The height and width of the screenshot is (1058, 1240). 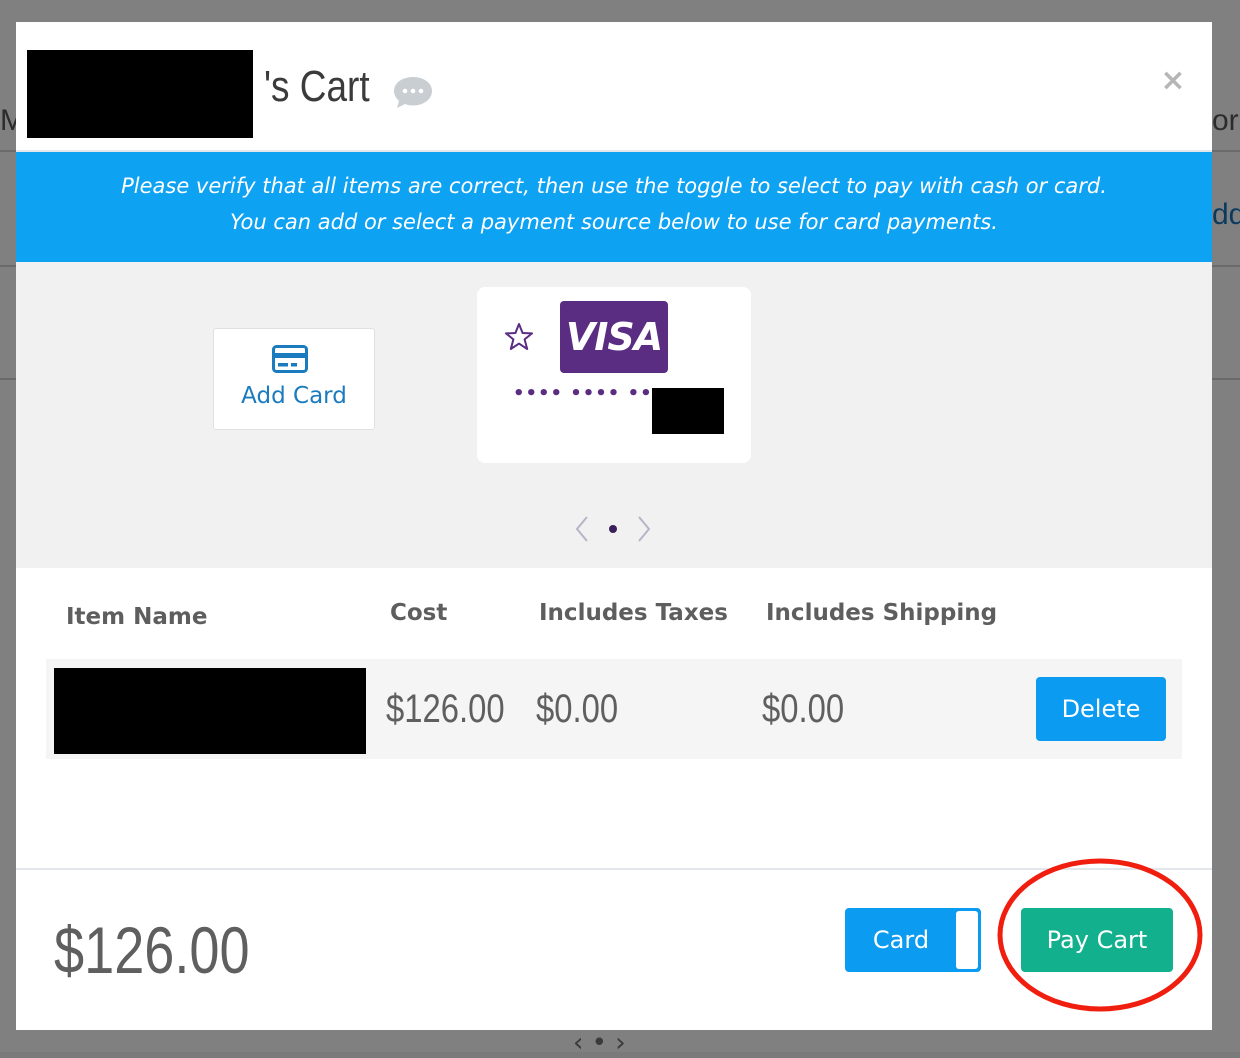 What do you see at coordinates (294, 379) in the screenshot?
I see `add-card-button: Add Card` at bounding box center [294, 379].